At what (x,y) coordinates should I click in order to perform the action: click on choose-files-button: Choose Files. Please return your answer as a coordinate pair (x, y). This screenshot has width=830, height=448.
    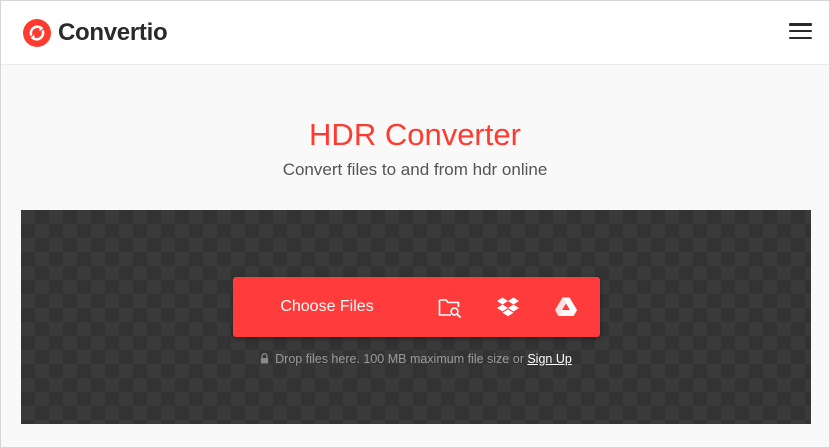
    Looking at the image, I should click on (327, 307).